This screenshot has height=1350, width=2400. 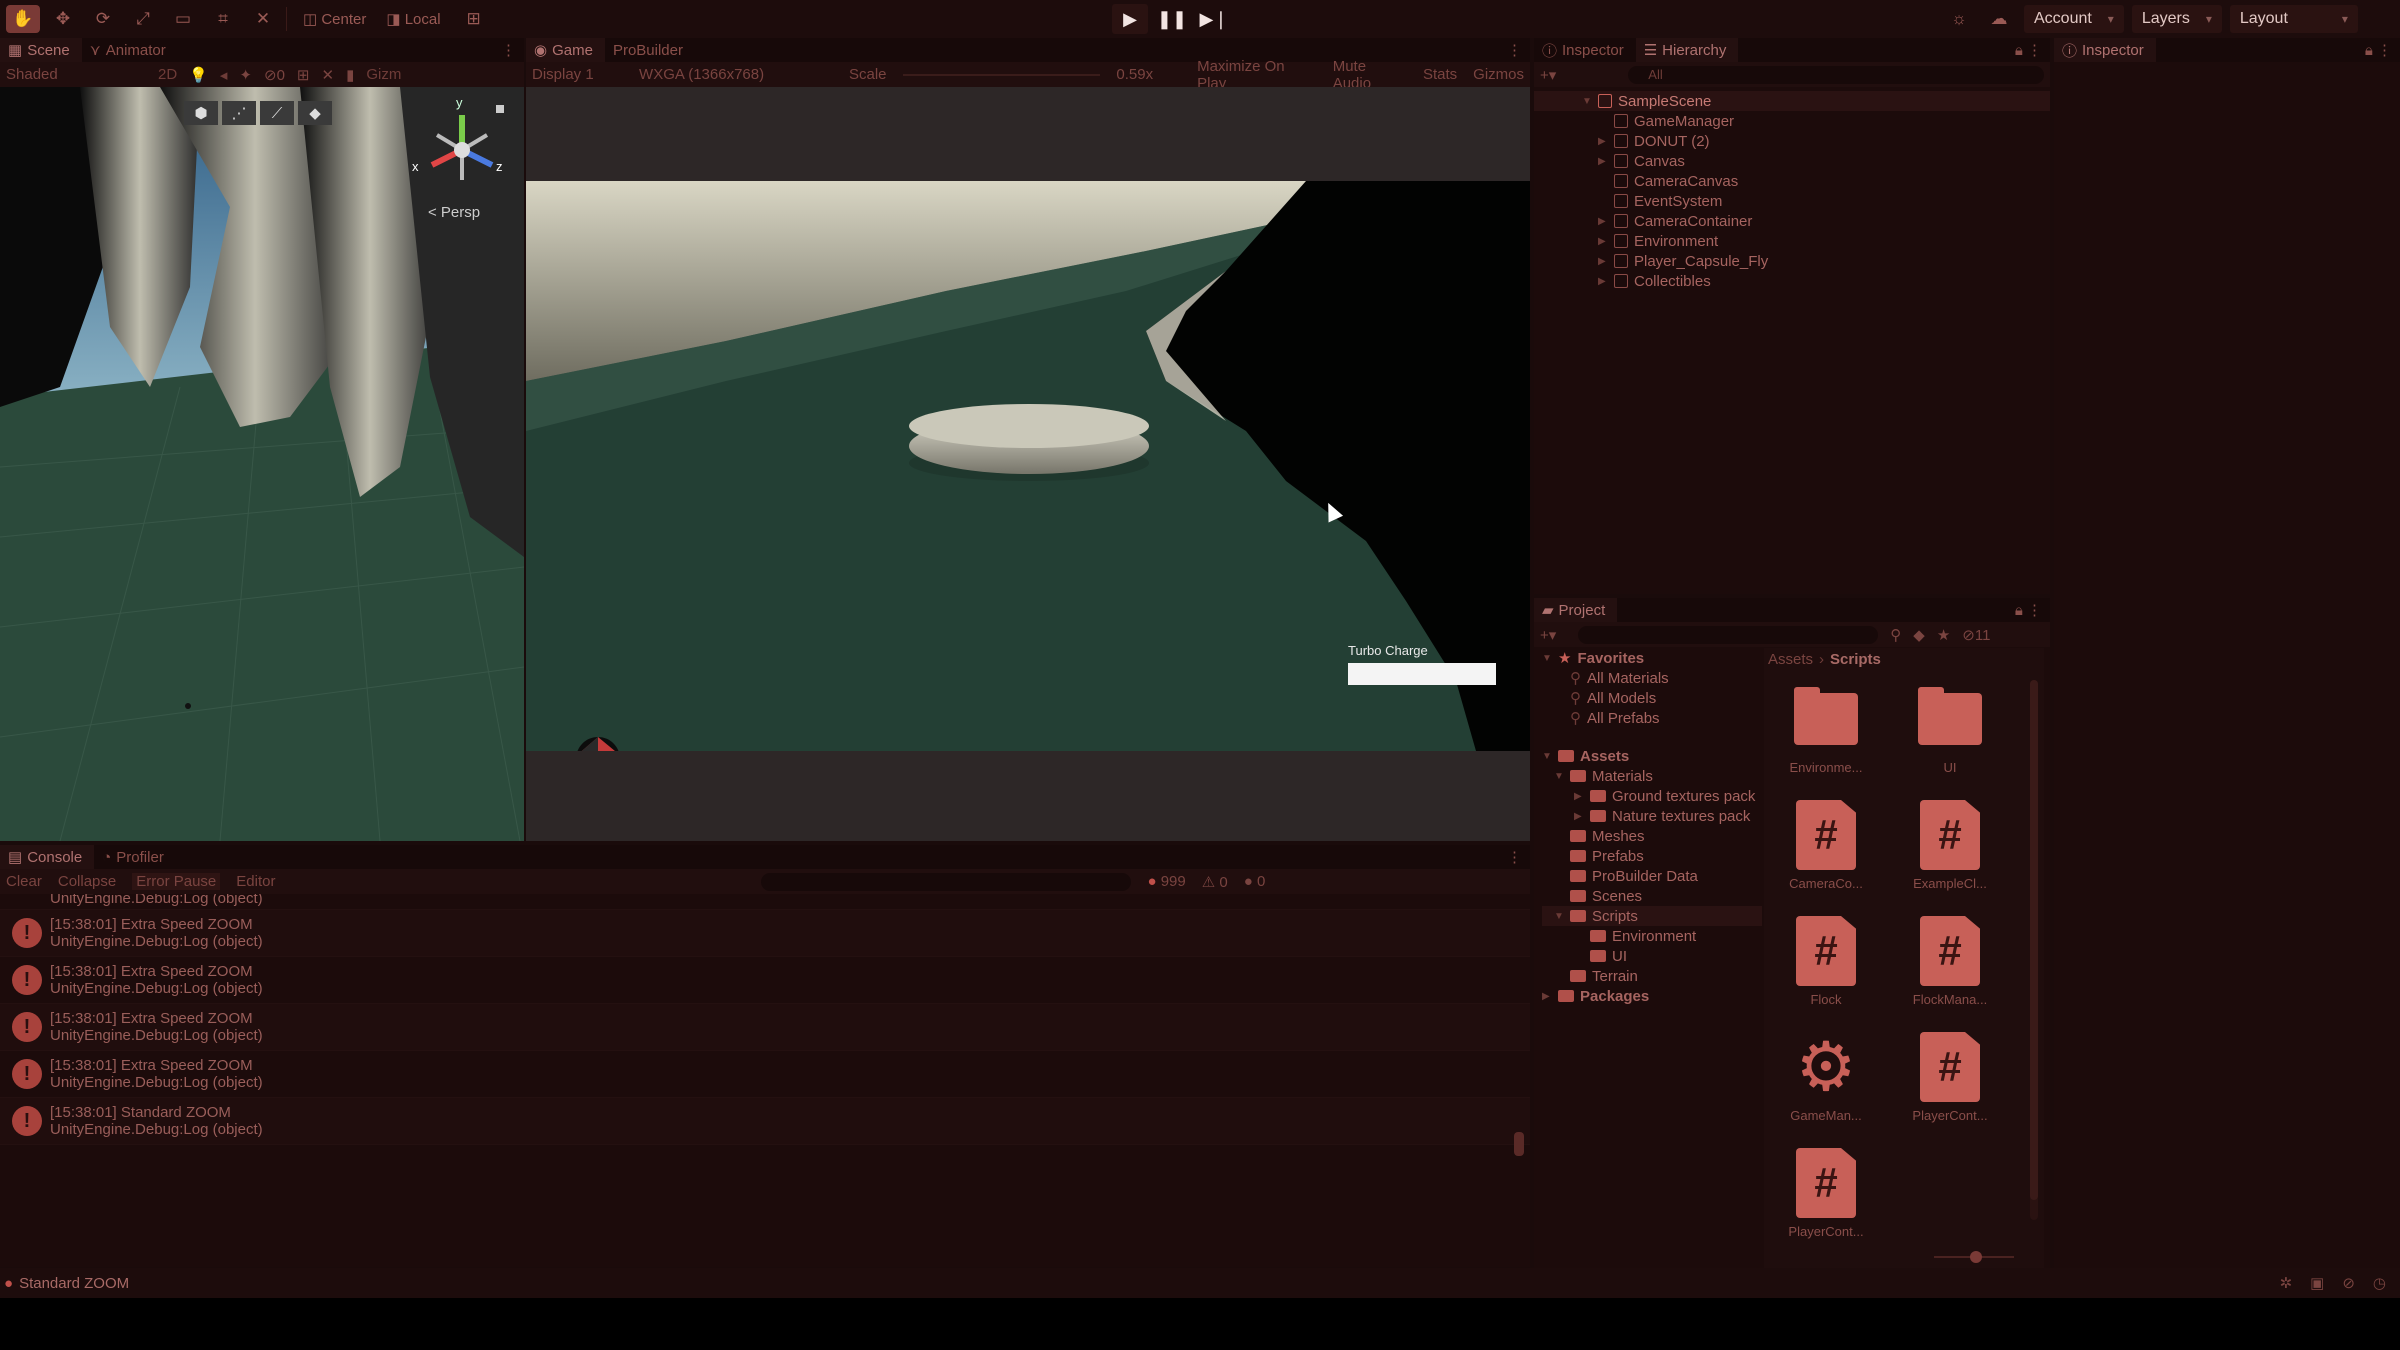 What do you see at coordinates (1816, 241) in the screenshot?
I see `hierarchy-item: ▶ Environment` at bounding box center [1816, 241].